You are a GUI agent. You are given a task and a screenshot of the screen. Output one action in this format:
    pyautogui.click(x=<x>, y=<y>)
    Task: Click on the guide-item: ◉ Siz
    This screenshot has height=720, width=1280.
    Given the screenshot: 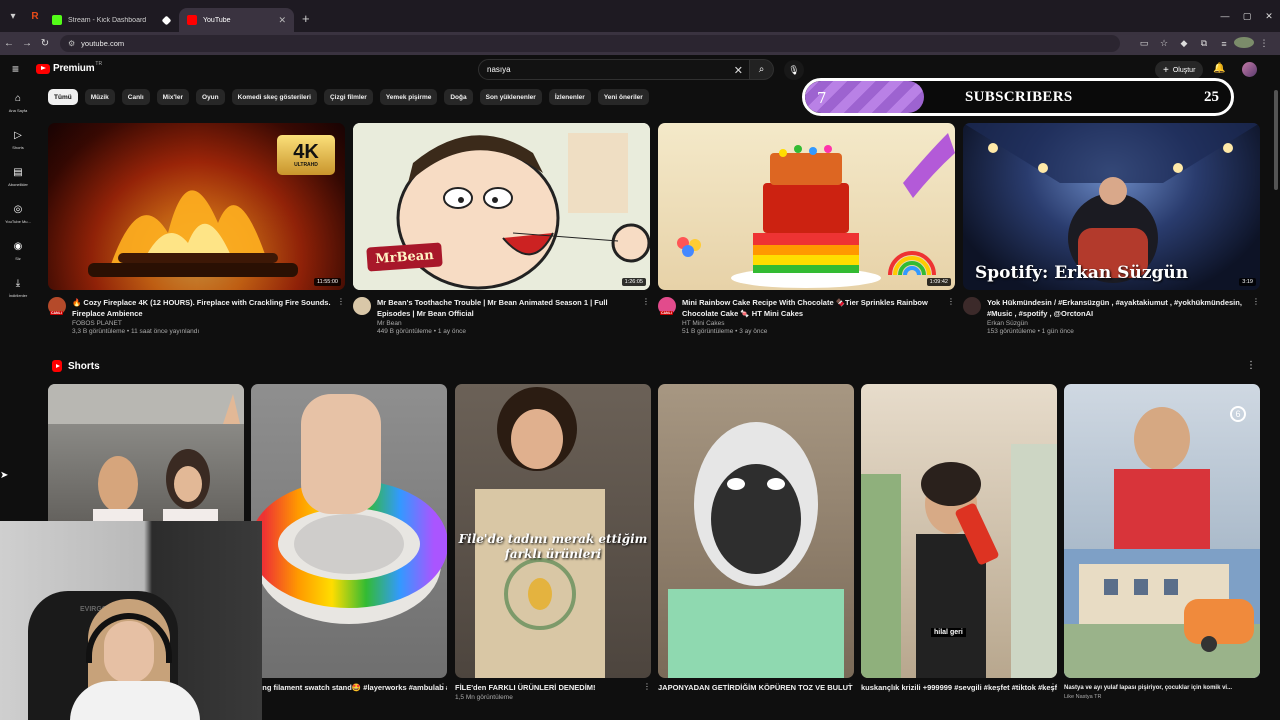 What is the action you would take?
    pyautogui.click(x=18, y=256)
    